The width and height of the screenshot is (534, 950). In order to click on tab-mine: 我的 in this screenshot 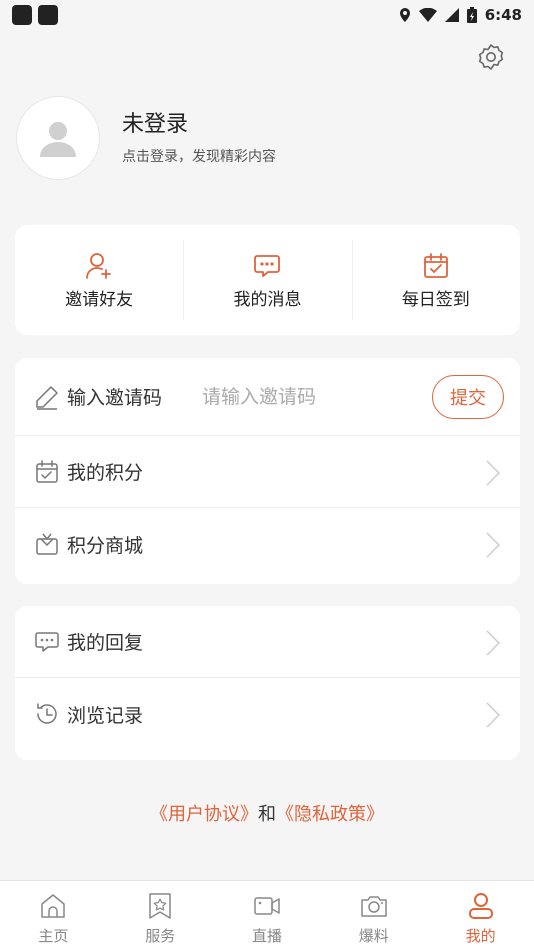, I will do `click(480, 915)`.